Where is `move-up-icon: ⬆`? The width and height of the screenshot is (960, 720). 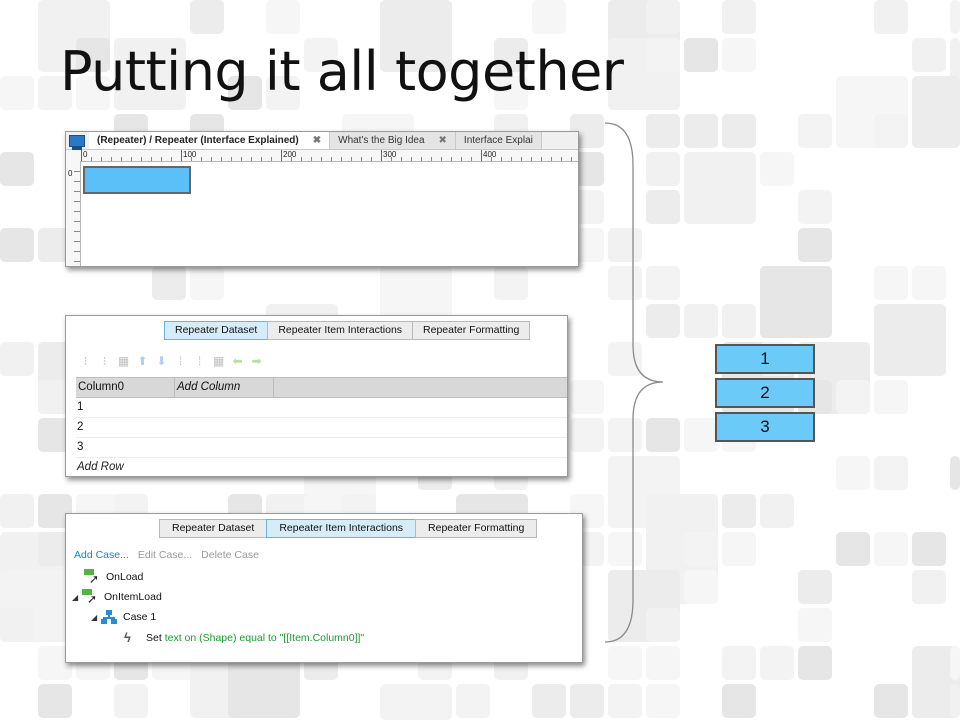
move-up-icon: ⬆ is located at coordinates (142, 361).